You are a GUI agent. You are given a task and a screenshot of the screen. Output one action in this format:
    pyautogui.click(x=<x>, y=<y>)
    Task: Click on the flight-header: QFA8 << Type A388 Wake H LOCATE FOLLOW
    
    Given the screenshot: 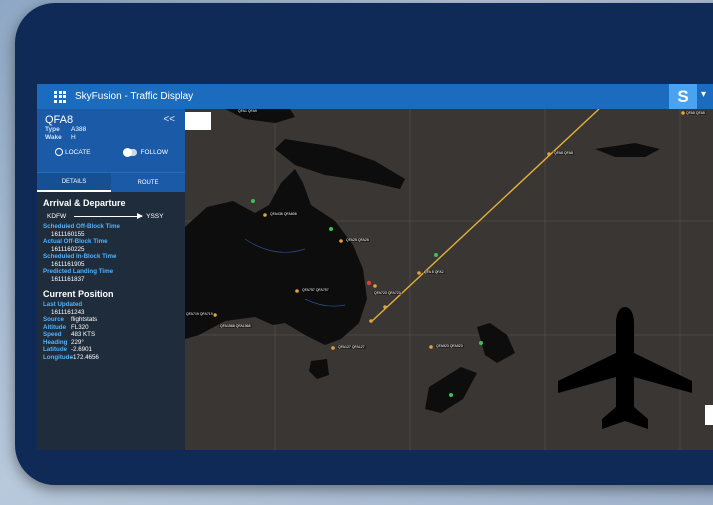 What is the action you would take?
    pyautogui.click(x=111, y=140)
    